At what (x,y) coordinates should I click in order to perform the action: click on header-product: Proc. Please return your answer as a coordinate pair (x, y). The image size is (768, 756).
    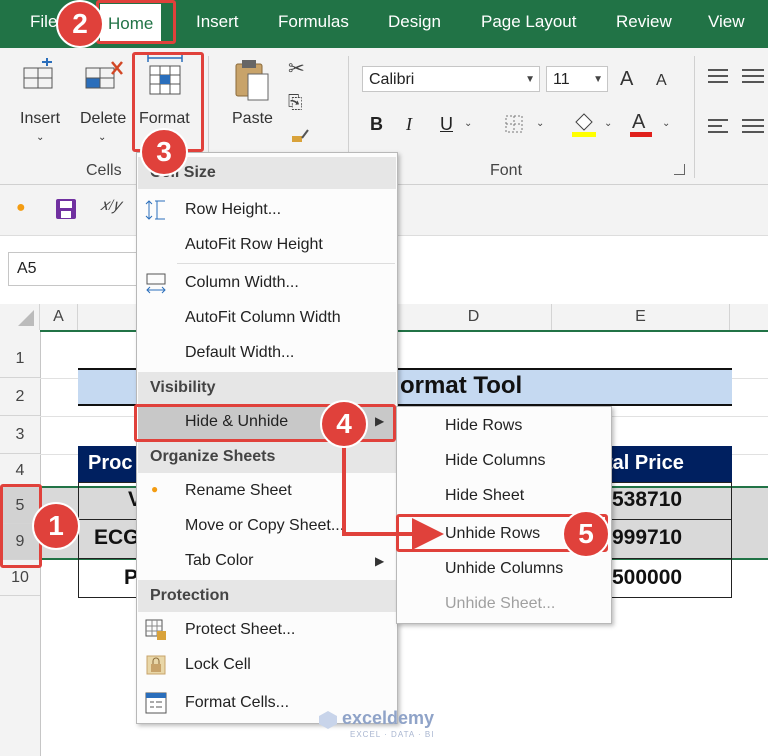
    Looking at the image, I should click on (110, 463).